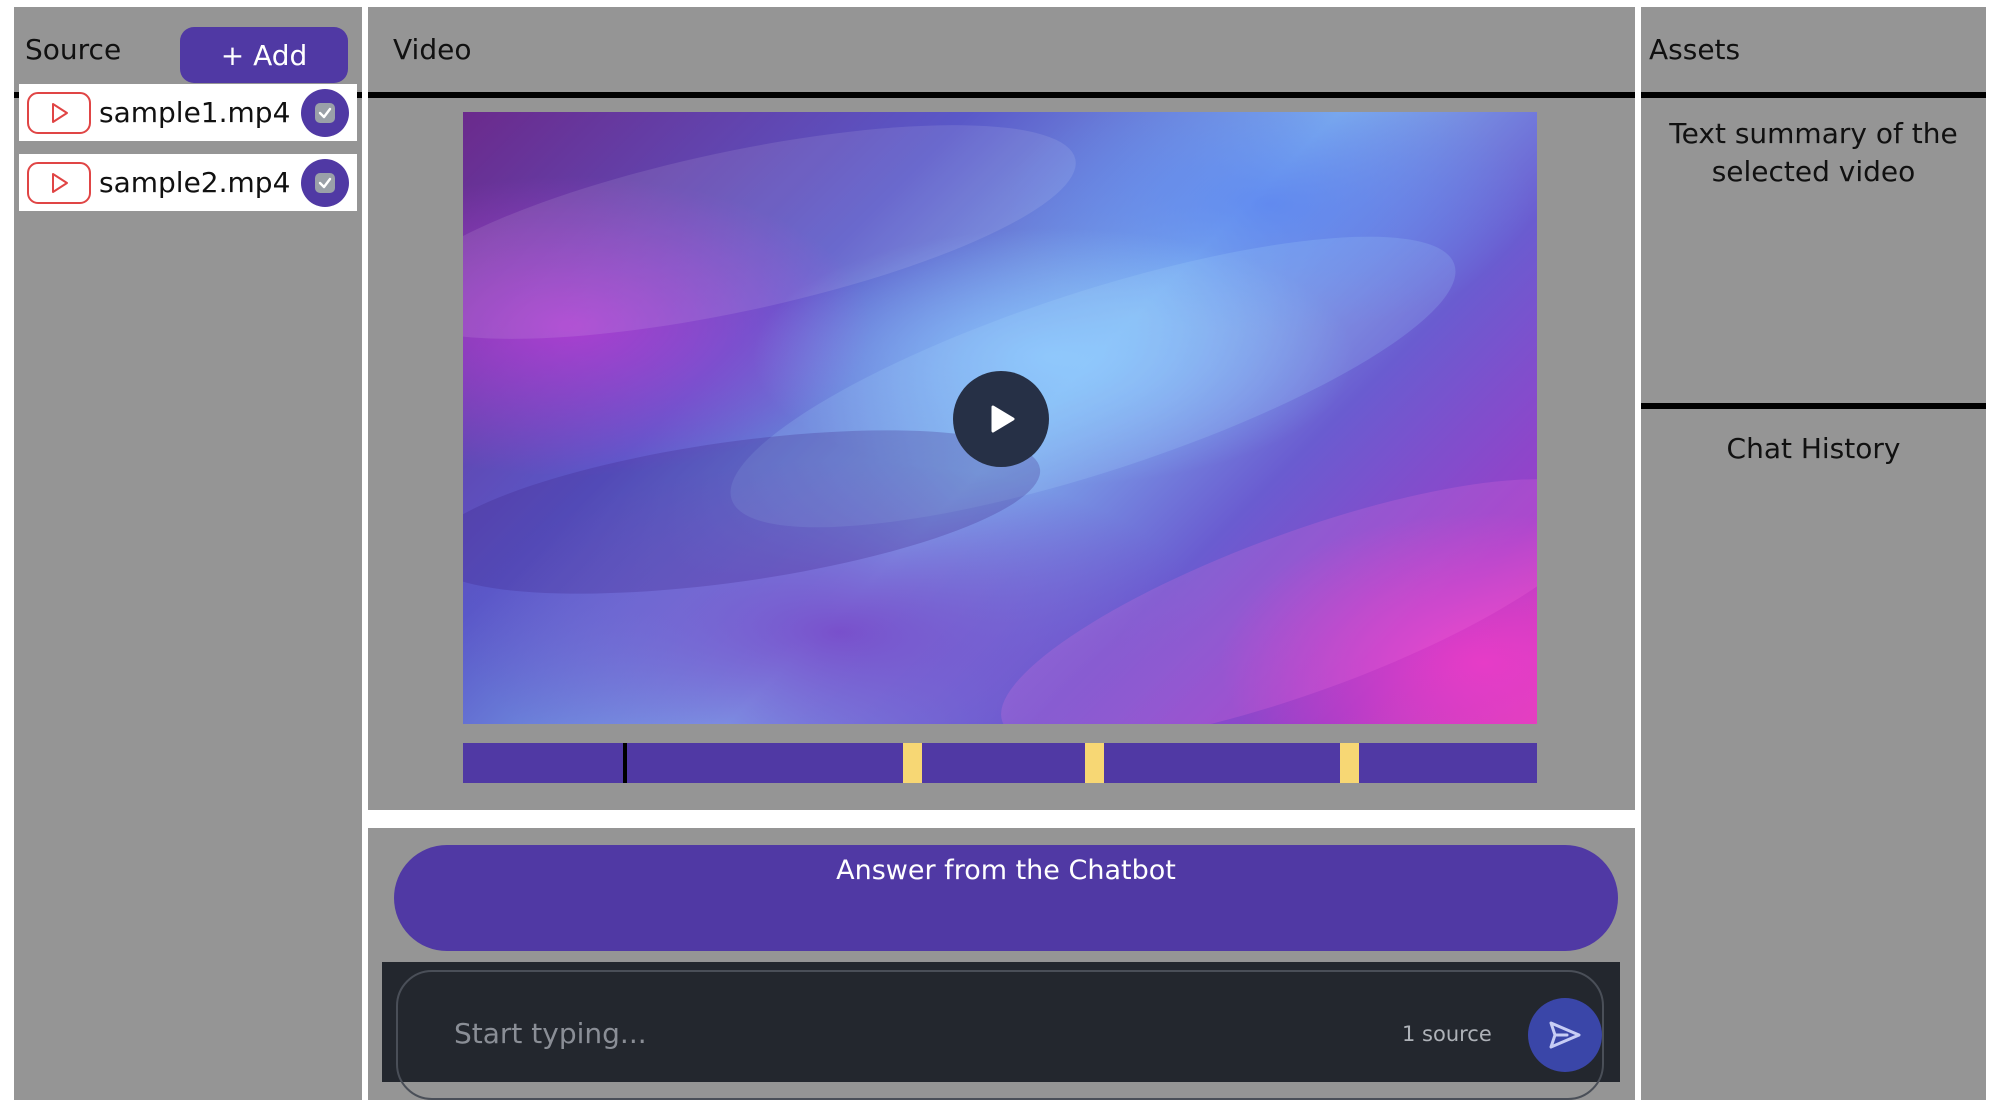 Image resolution: width=1998 pixels, height=1110 pixels. I want to click on send-button, so click(1565, 1035).